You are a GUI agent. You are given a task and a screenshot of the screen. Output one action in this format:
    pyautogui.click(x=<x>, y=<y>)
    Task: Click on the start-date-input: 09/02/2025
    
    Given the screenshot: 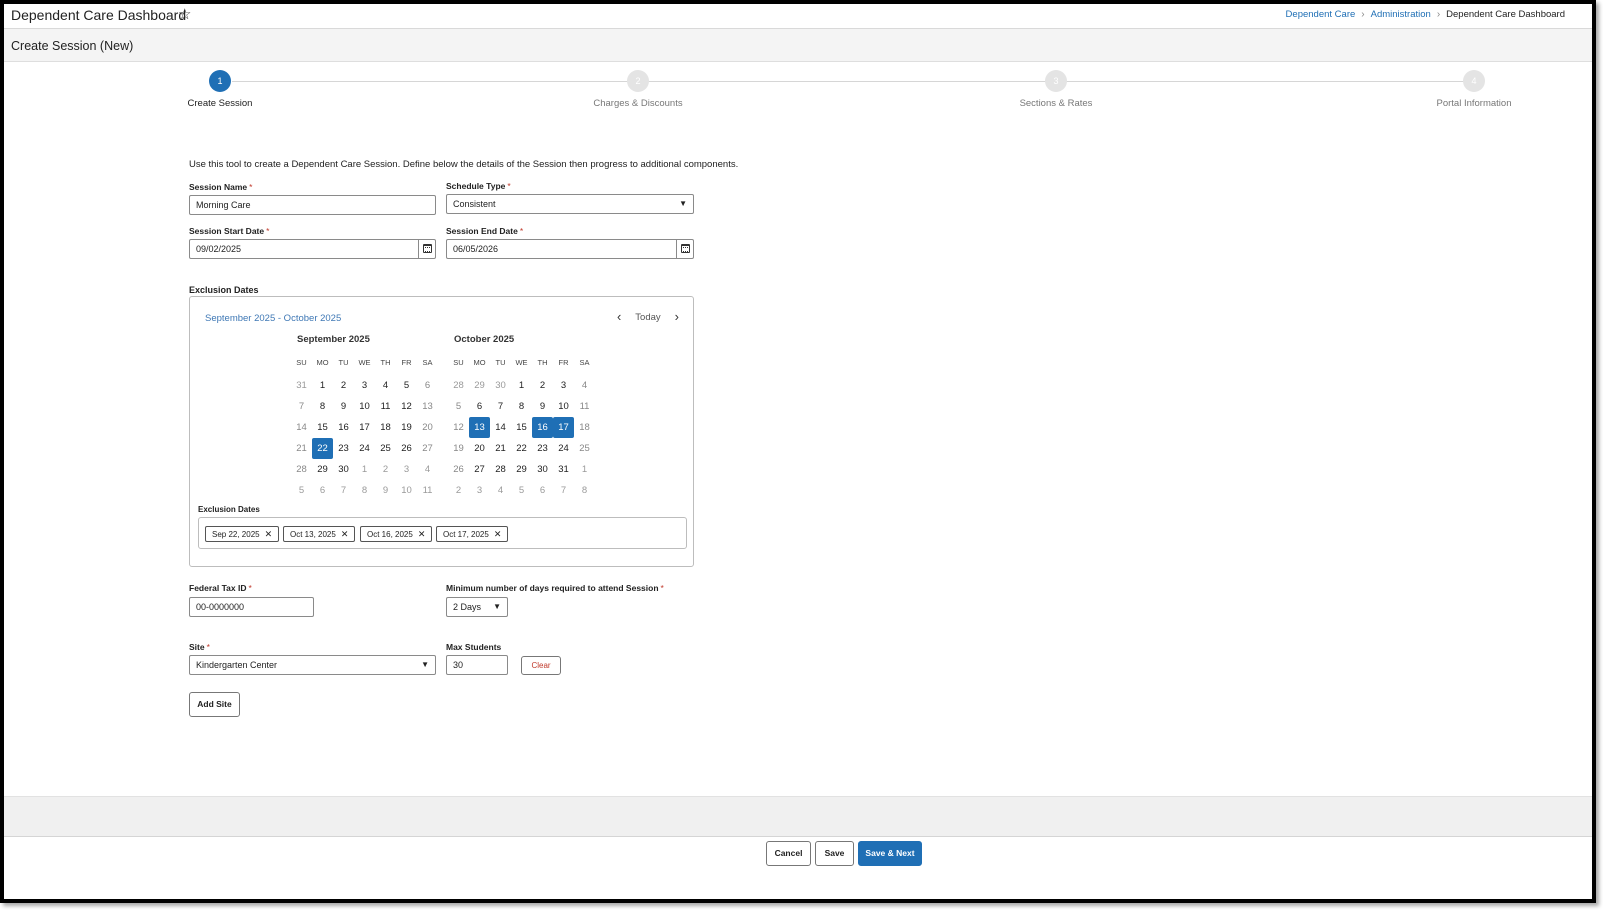 What is the action you would take?
    pyautogui.click(x=312, y=249)
    